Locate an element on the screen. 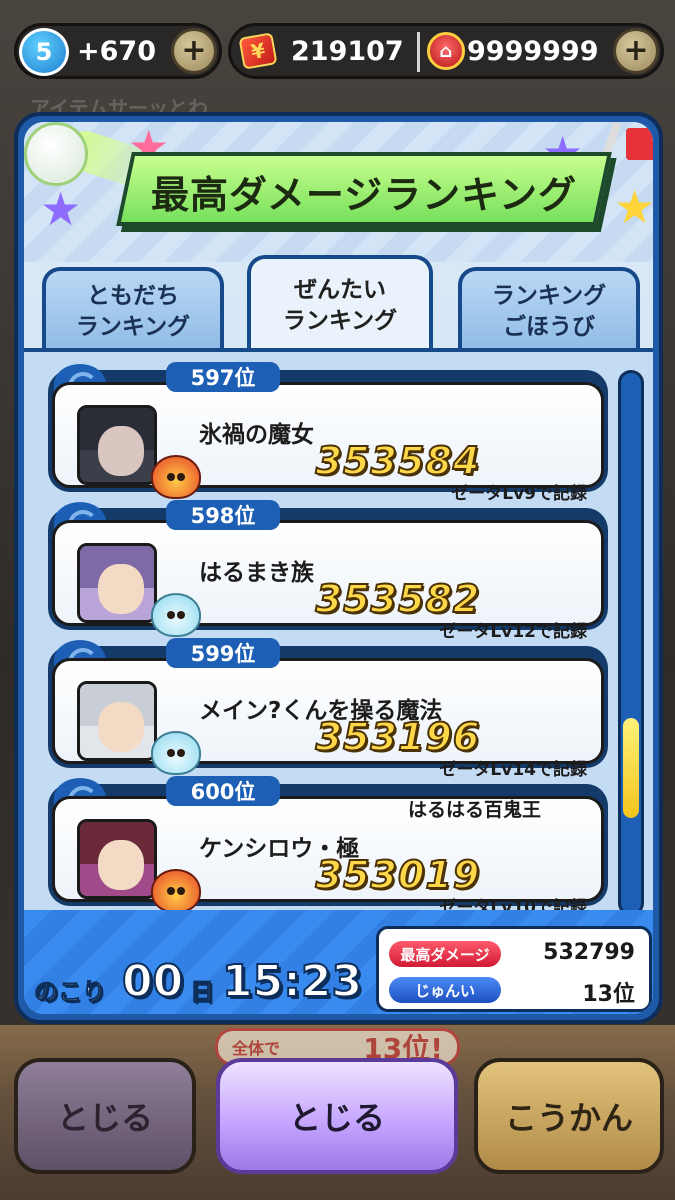 Image resolution: width=675 pixels, height=1200 pixels. tab-label: ぜんたい ランキング is located at coordinates (340, 305).